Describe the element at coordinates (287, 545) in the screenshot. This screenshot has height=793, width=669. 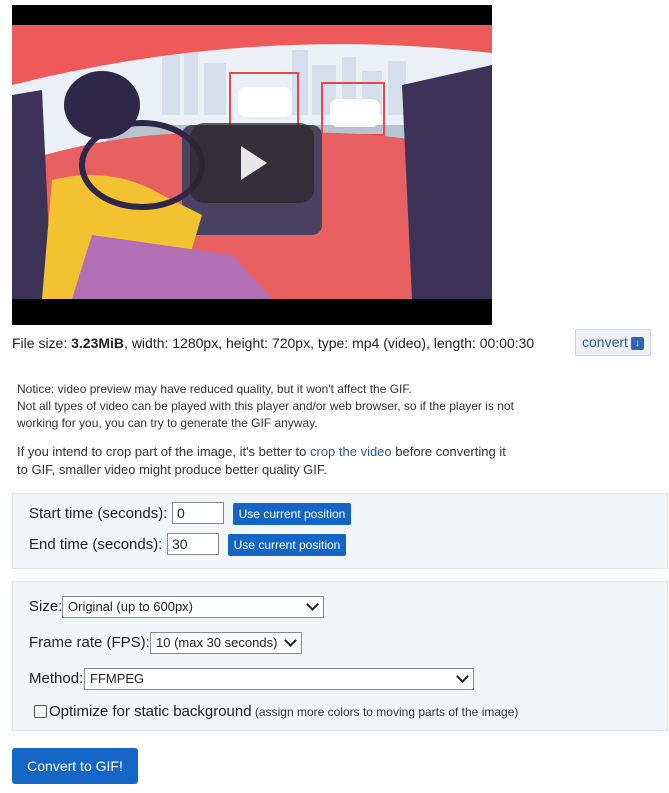
I see `end-use-current-button: Use current position` at that location.